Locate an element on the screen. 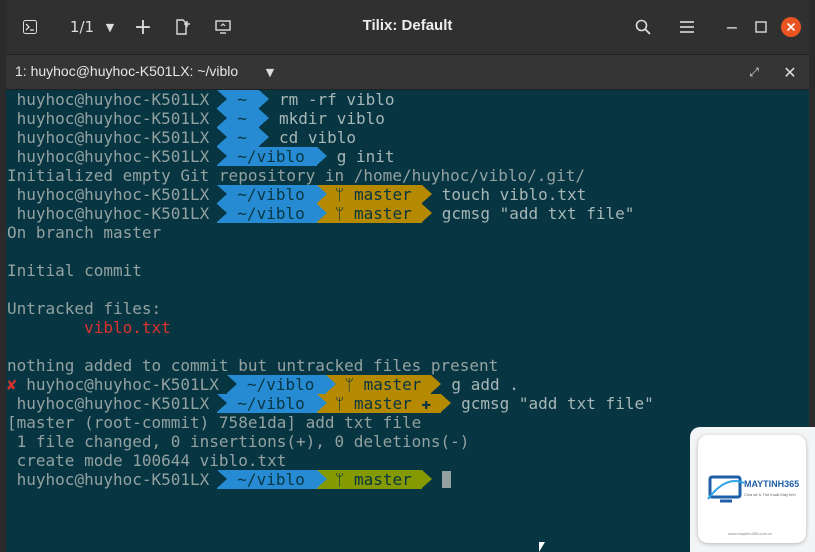 This screenshot has height=552, width=815. terminal-title: 1: huyhoc@huyhoc-K501LX: ~/viblo is located at coordinates (126, 71).